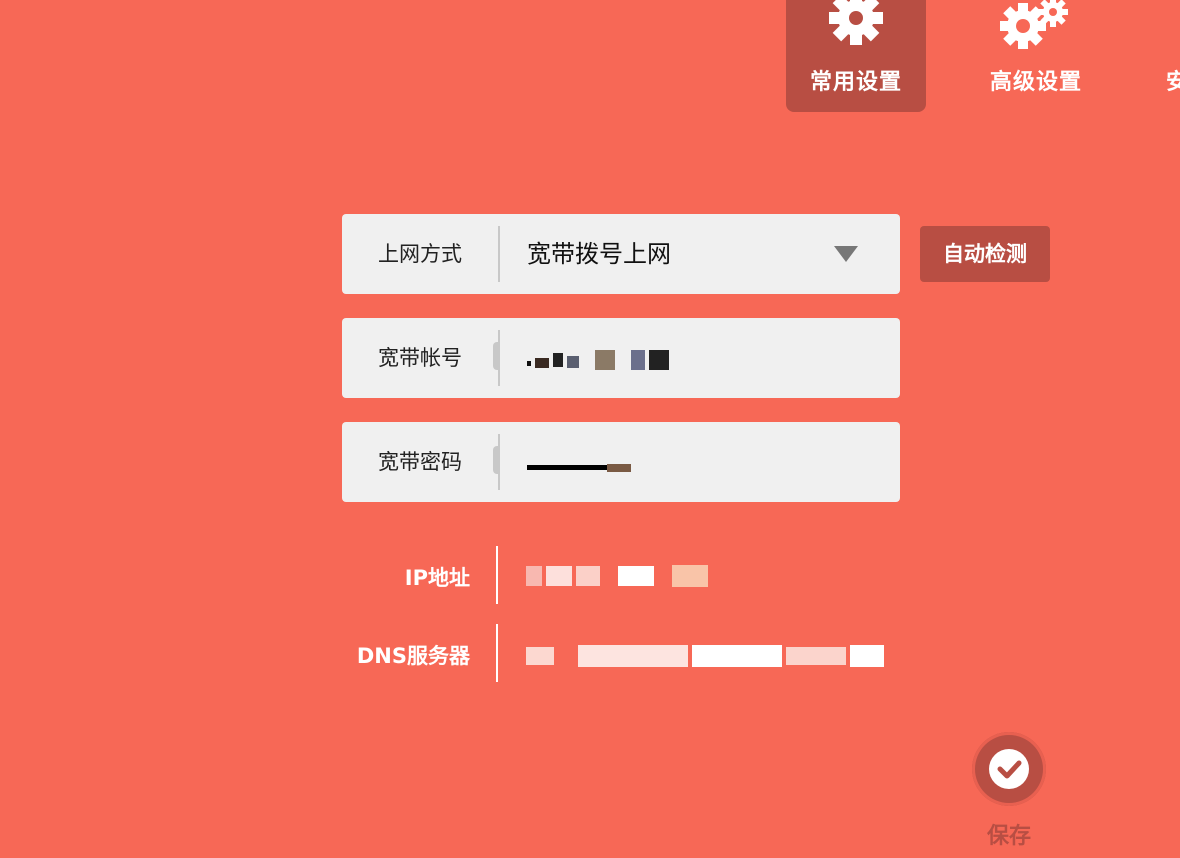  Describe the element at coordinates (1173, 82) in the screenshot. I see `tab-label: 安` at that location.